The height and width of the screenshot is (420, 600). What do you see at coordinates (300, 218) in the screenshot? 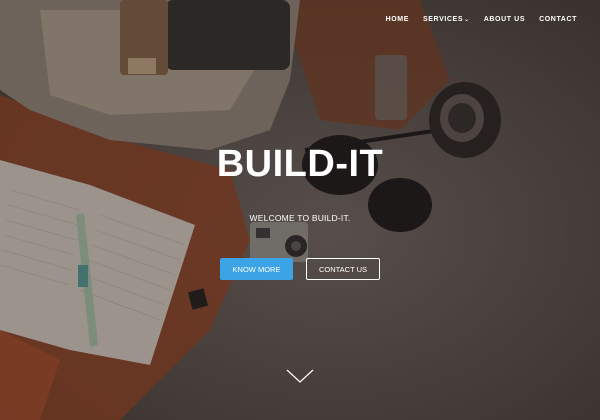
I see `hero-subtitle: WELCOME TO BUILD-IT.` at bounding box center [300, 218].